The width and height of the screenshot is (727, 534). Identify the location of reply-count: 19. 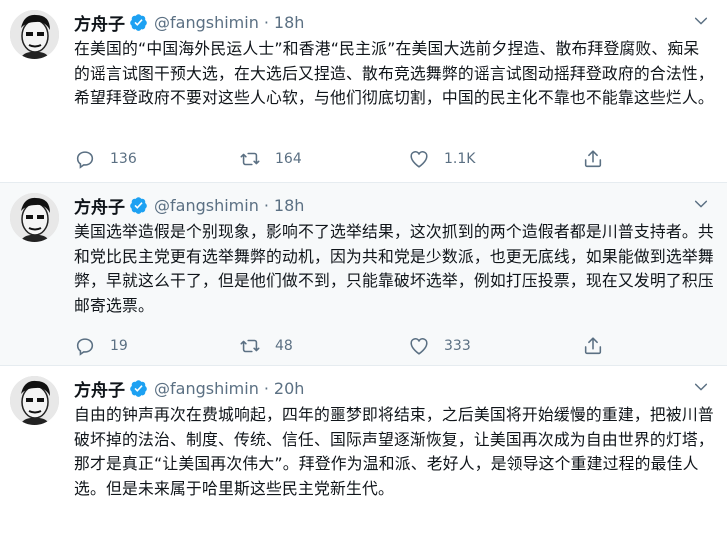
(119, 346).